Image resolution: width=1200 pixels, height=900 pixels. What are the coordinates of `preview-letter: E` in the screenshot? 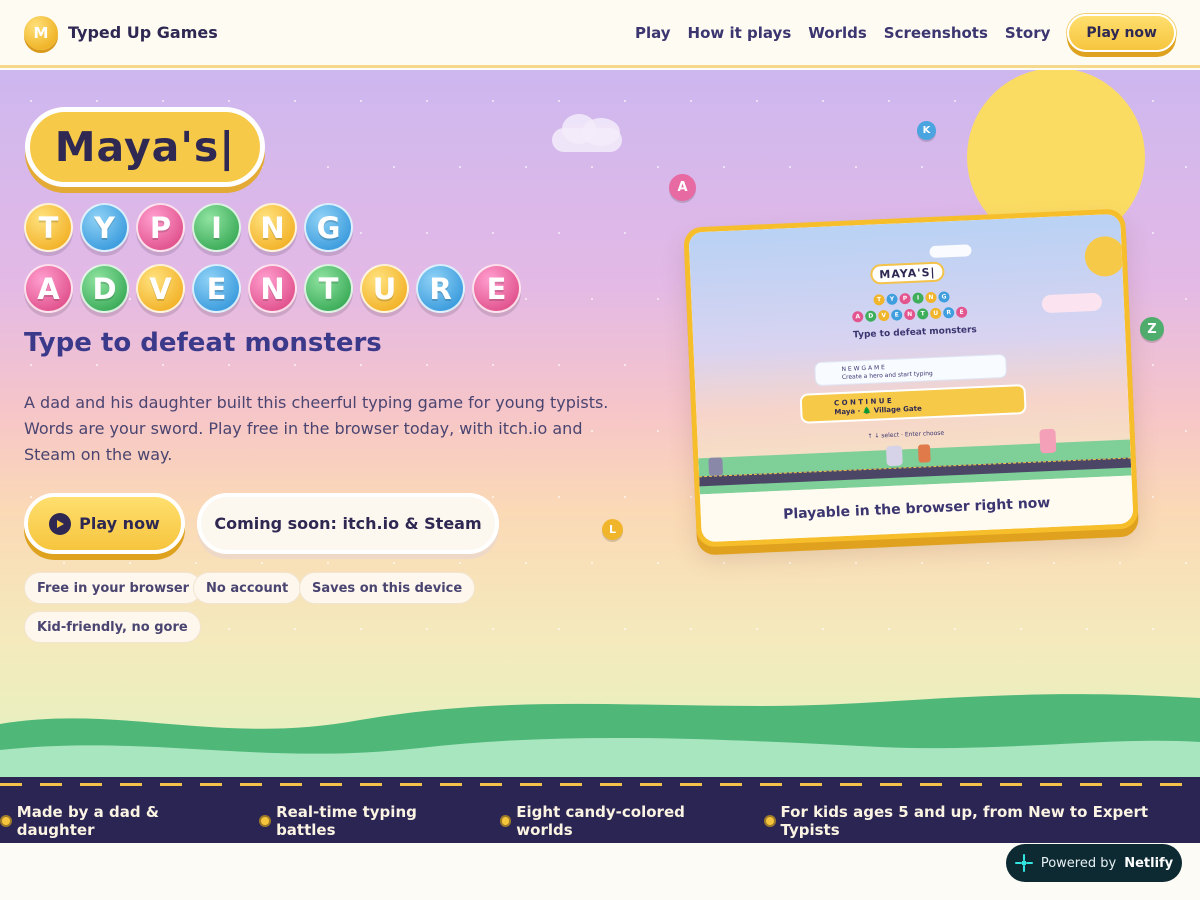 It's located at (897, 315).